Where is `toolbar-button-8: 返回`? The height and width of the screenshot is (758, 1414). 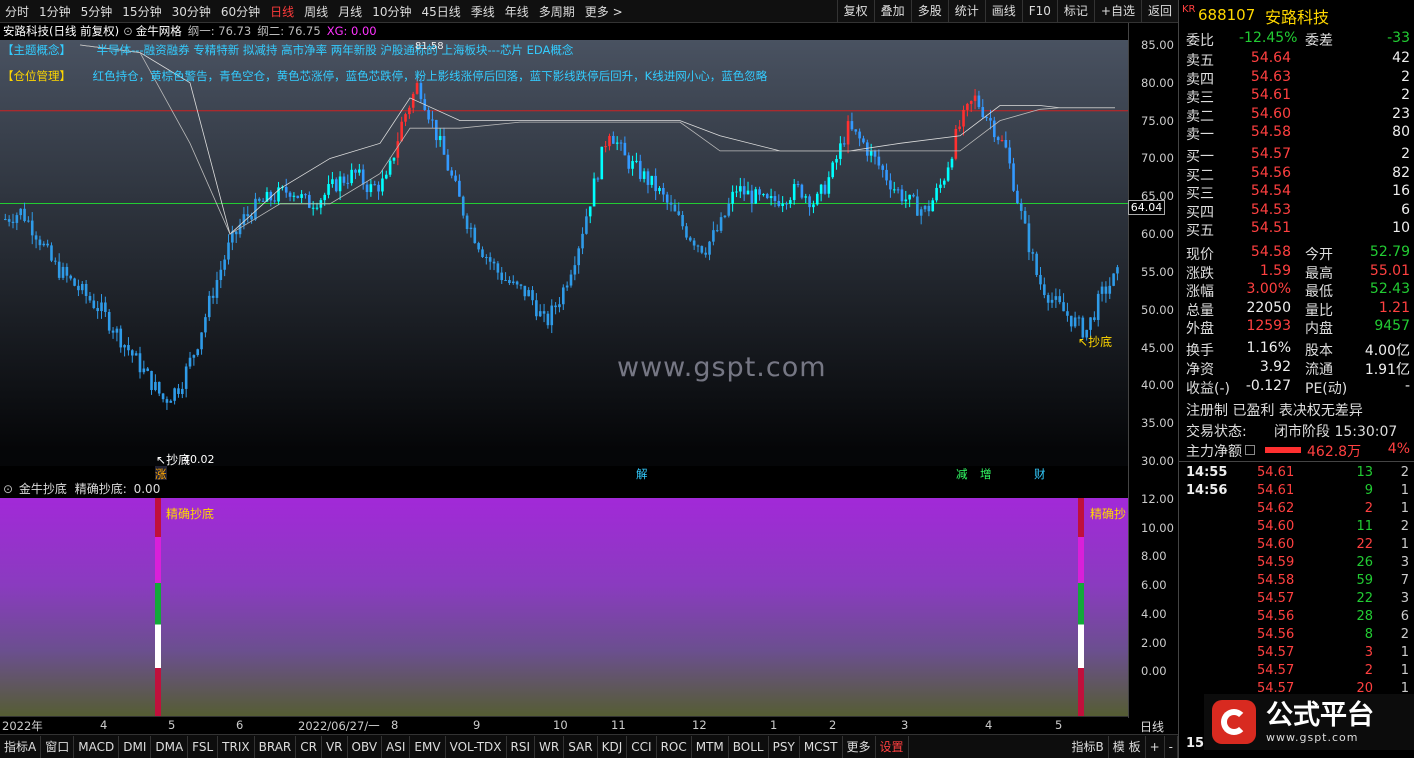 toolbar-button-8: 返回 is located at coordinates (1159, 11).